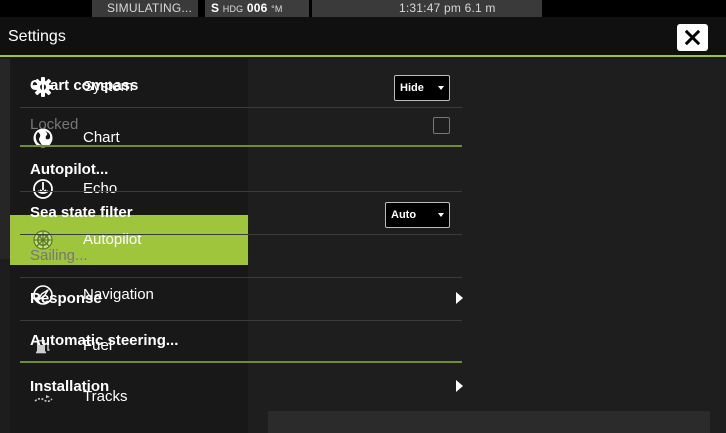 The image size is (726, 433). Describe the element at coordinates (215, 8) in the screenshot. I see `heading-reference: S` at that location.